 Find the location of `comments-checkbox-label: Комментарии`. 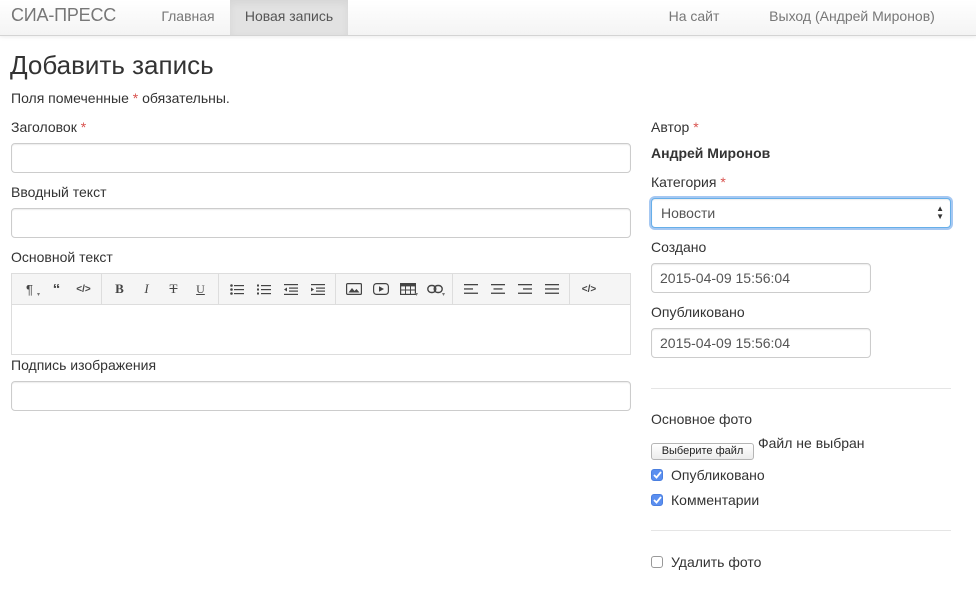

comments-checkbox-label: Комментарии is located at coordinates (715, 500).